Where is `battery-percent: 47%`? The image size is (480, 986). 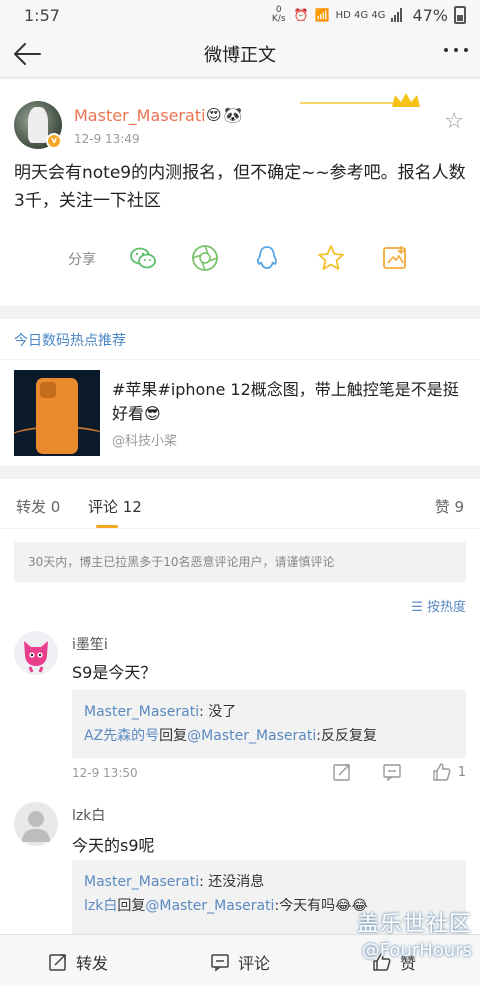
battery-percent: 47% is located at coordinates (430, 15).